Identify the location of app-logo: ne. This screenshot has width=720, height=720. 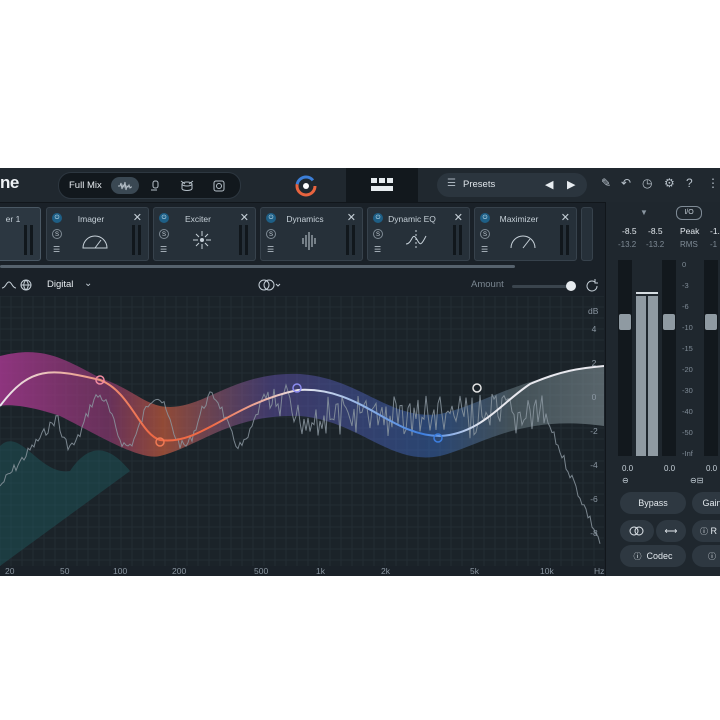
(9, 182).